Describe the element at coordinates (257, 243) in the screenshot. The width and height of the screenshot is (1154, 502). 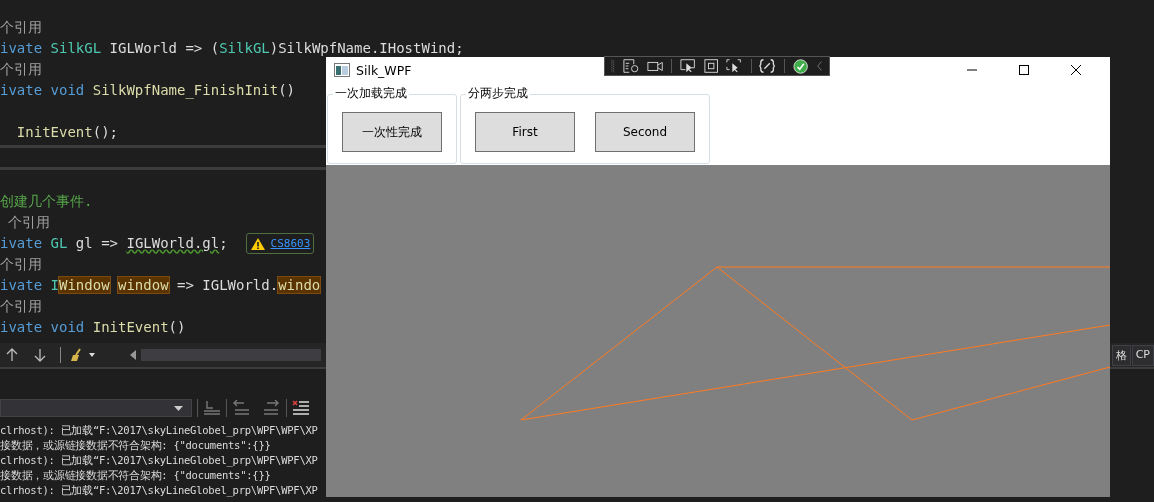
I see `warning-icon` at that location.